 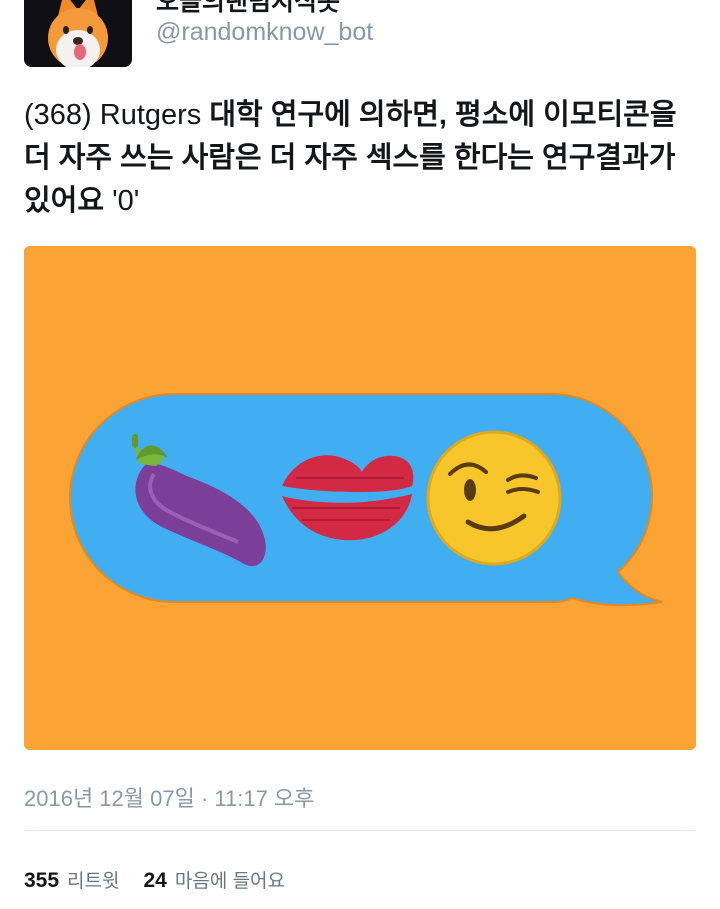 What do you see at coordinates (93, 881) in the screenshot?
I see `retweet-count-label: 리트윗` at bounding box center [93, 881].